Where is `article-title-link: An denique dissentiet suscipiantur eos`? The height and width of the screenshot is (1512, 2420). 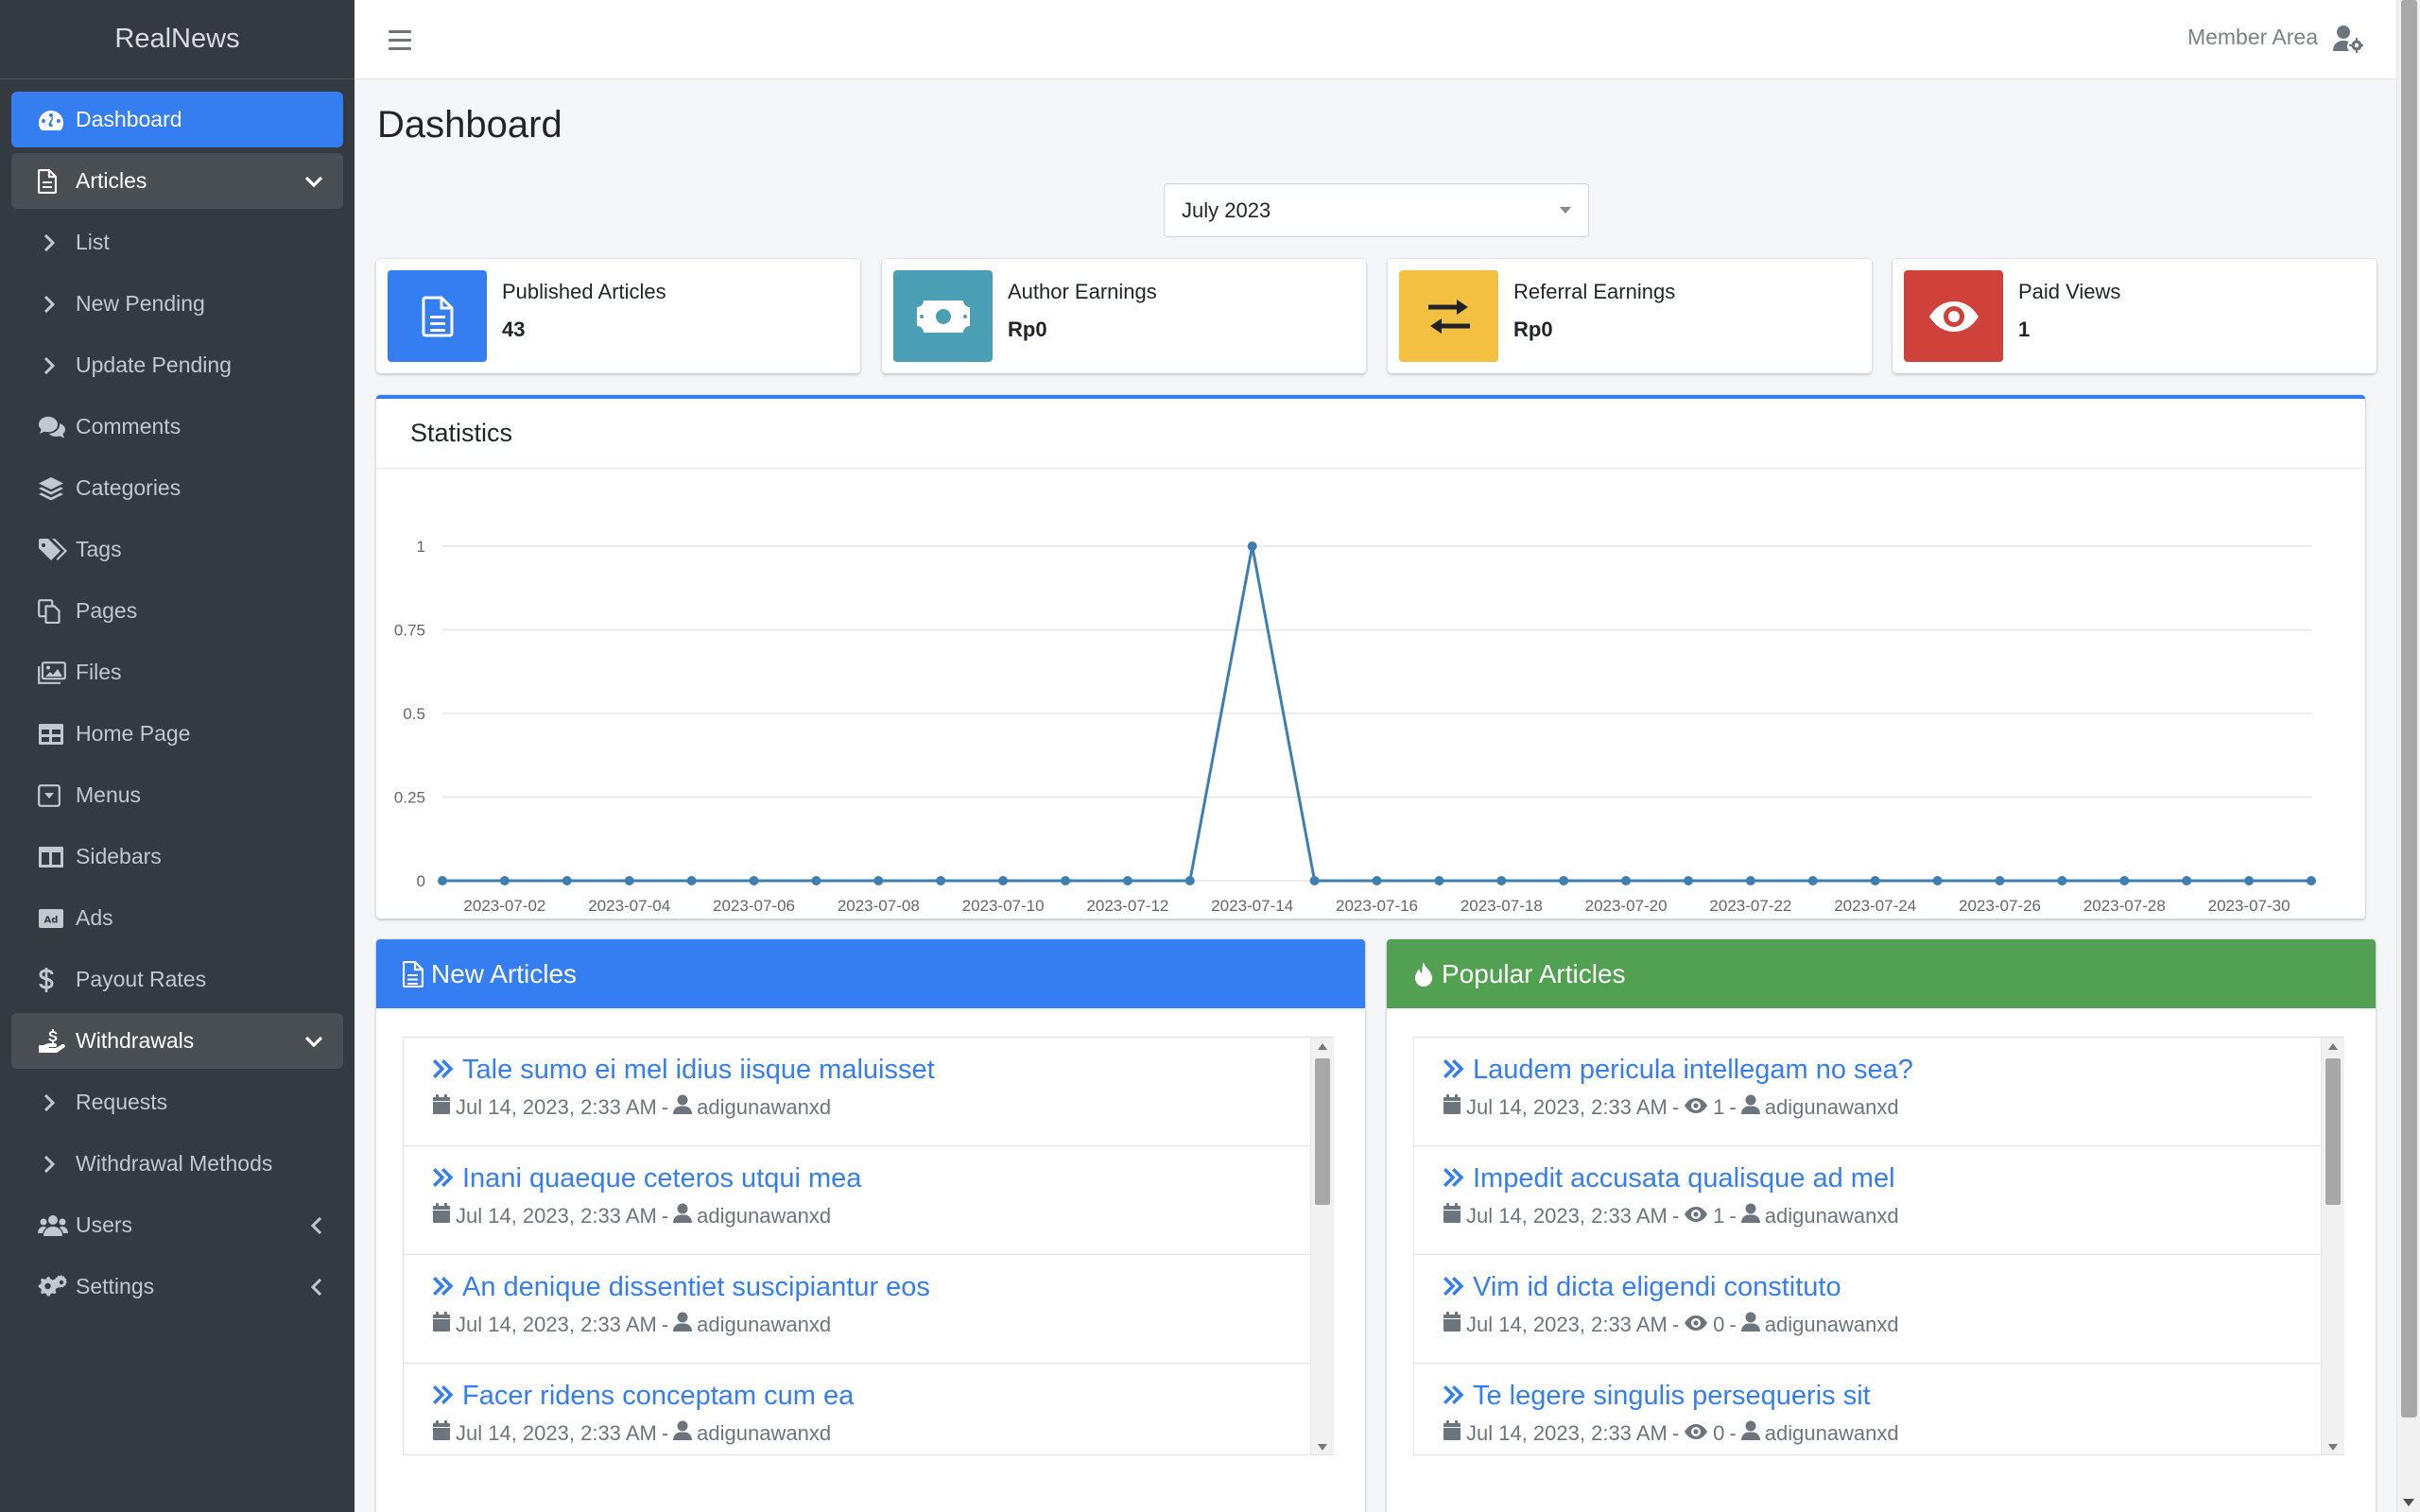
article-title-link: An denique dissentiet suscipiantur eos is located at coordinates (871, 1287).